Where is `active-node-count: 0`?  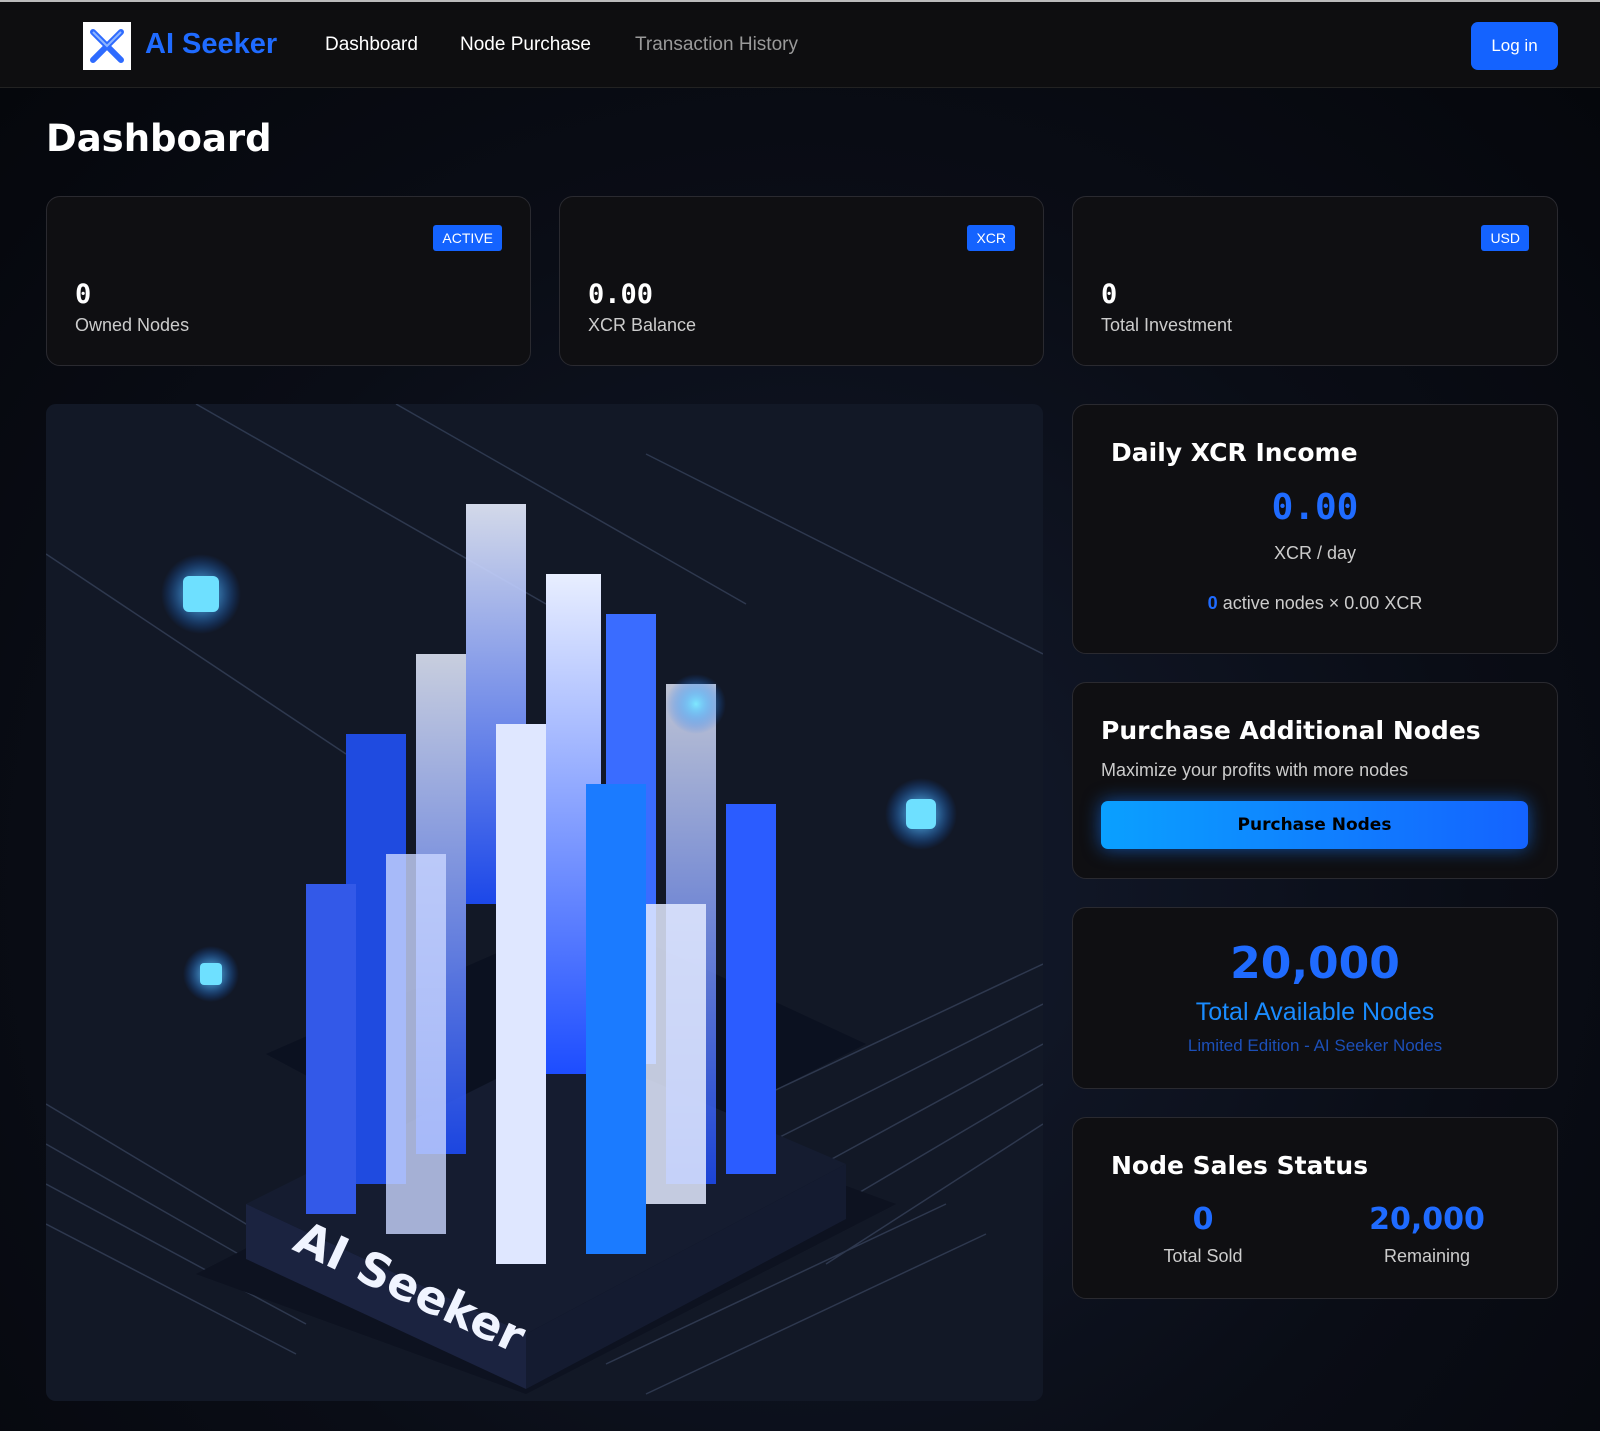
active-node-count: 0 is located at coordinates (1212, 603).